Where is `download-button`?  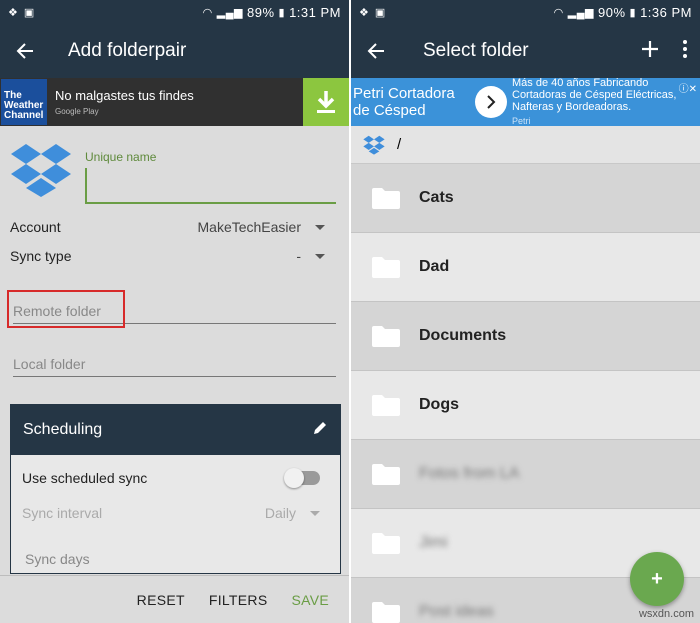
download-button is located at coordinates (326, 102).